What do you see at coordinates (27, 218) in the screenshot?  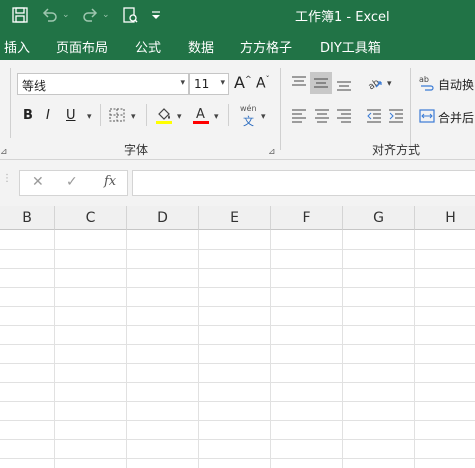 I see `column-header-b: B` at bounding box center [27, 218].